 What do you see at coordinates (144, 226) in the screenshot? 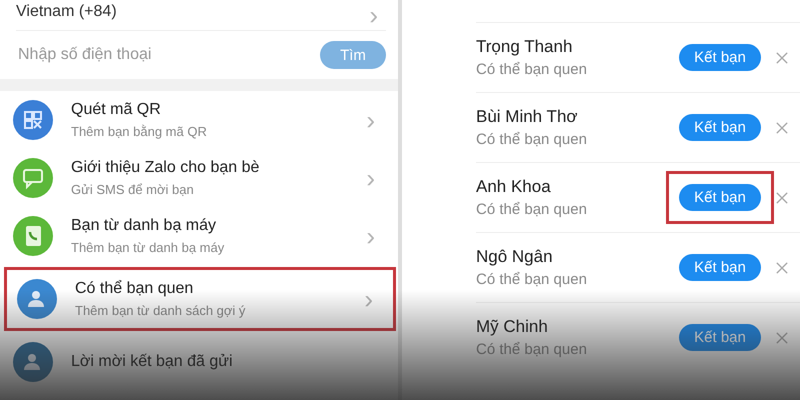
I see `item-title: Bạn từ danh bạ máy` at bounding box center [144, 226].